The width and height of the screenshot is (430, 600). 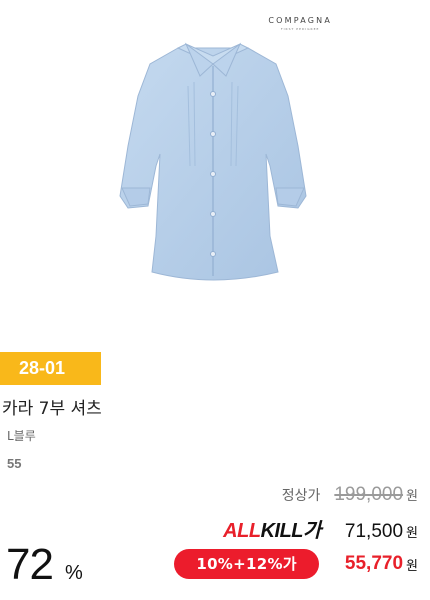 I want to click on coupon-badge: 10%+12%가, so click(x=246, y=564).